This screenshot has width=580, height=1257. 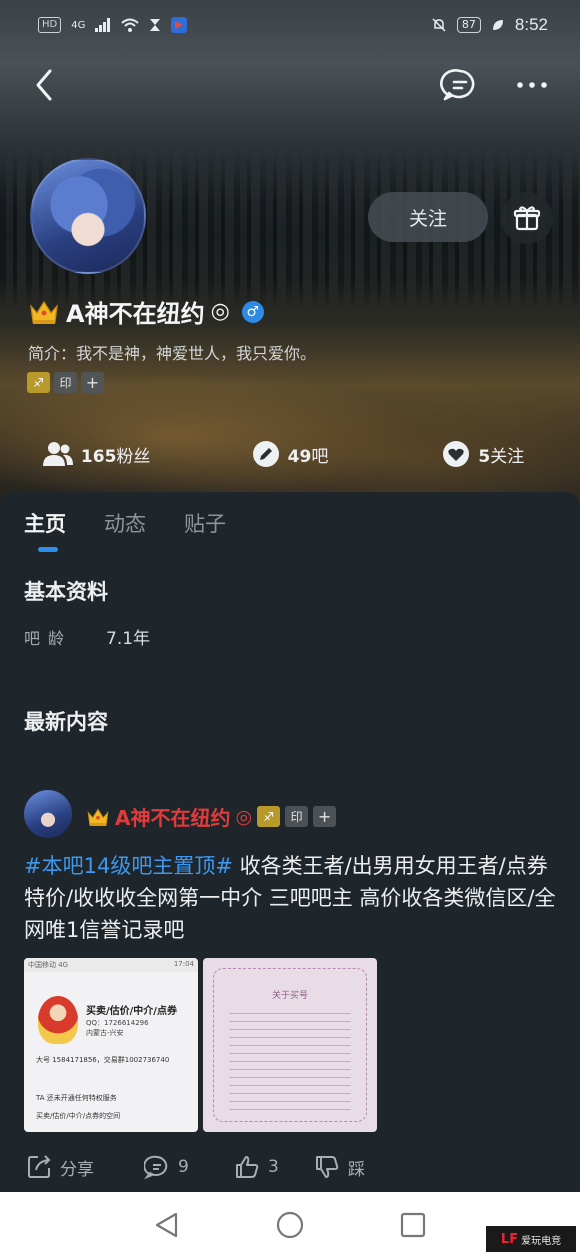 I want to click on leaf-icon, so click(x=497, y=25).